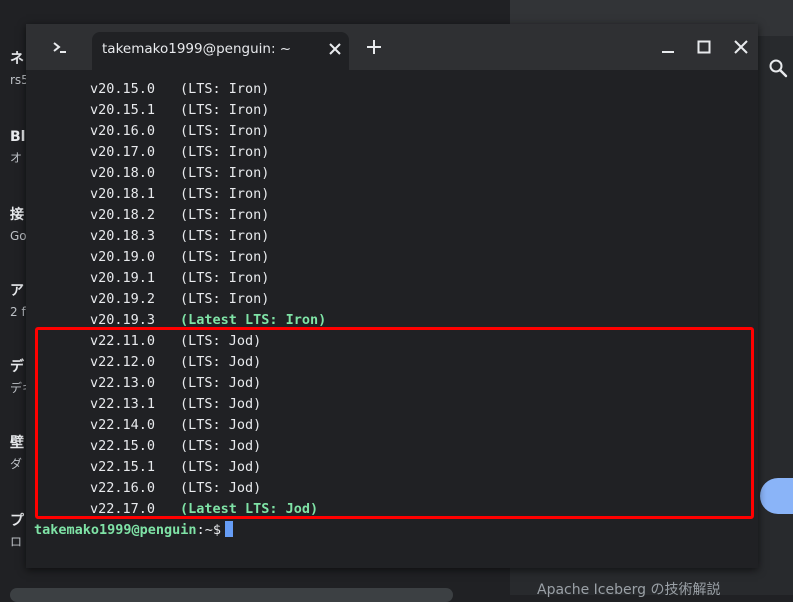 Image resolution: width=793 pixels, height=602 pixels. What do you see at coordinates (123, 278) in the screenshot?
I see `version-text: v20.19.1` at bounding box center [123, 278].